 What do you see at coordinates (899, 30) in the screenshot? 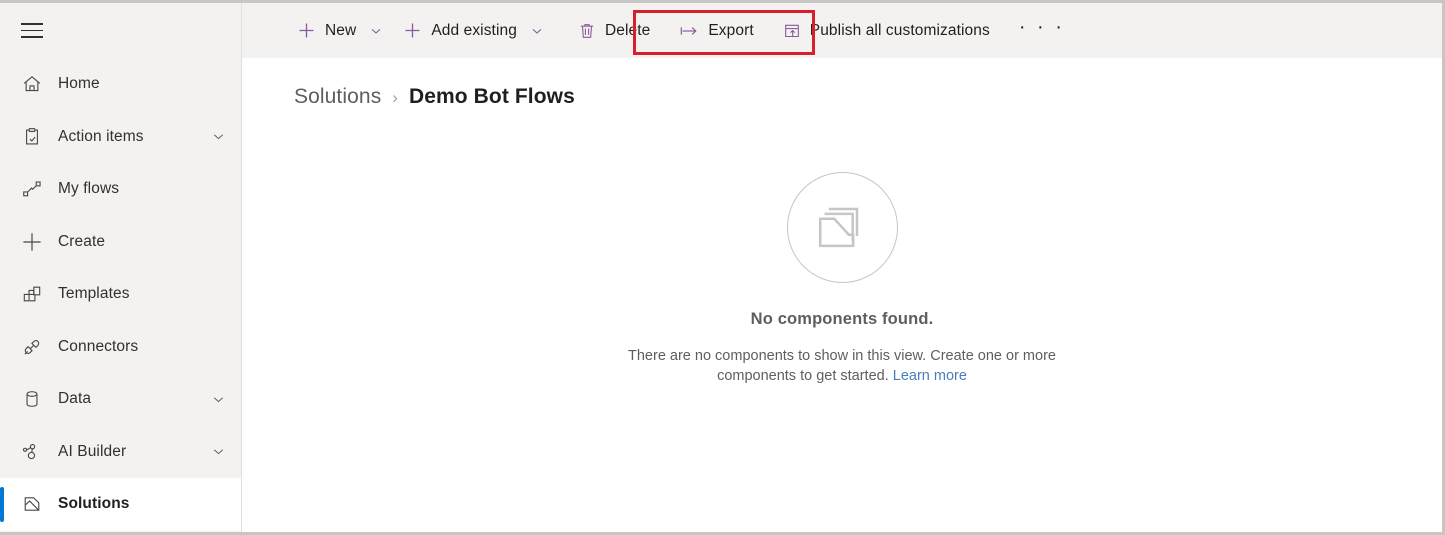
I see `publish-all-customizations-button-label: Publish all customizations` at bounding box center [899, 30].